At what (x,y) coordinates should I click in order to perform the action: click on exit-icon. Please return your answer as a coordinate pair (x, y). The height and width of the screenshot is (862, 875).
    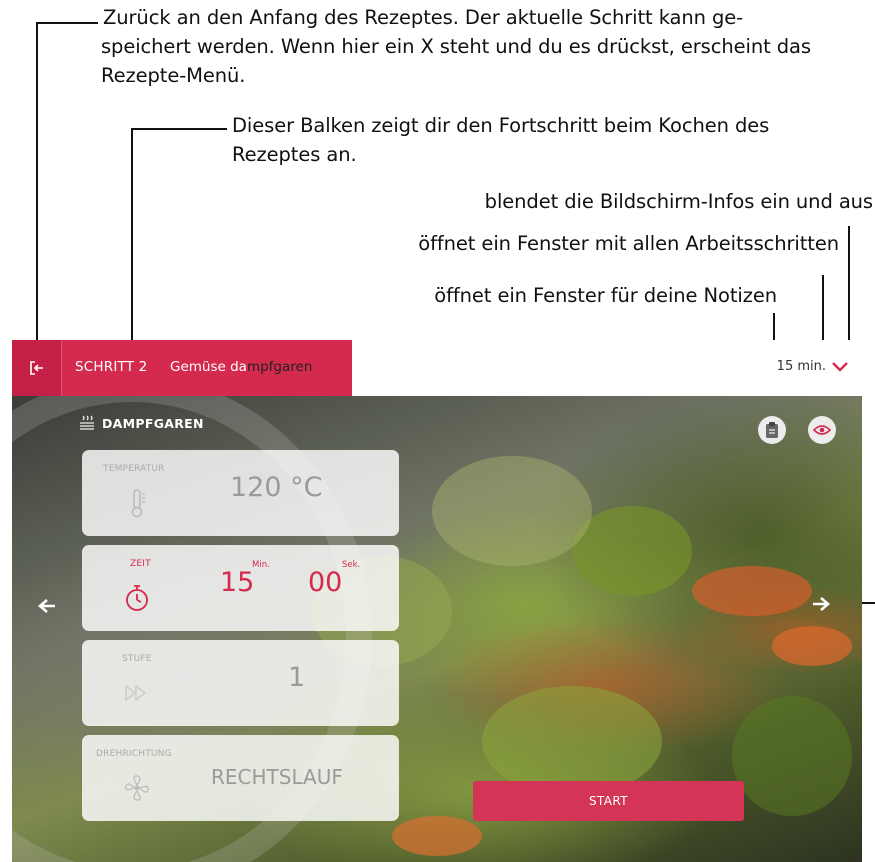
    Looking at the image, I should click on (36, 368).